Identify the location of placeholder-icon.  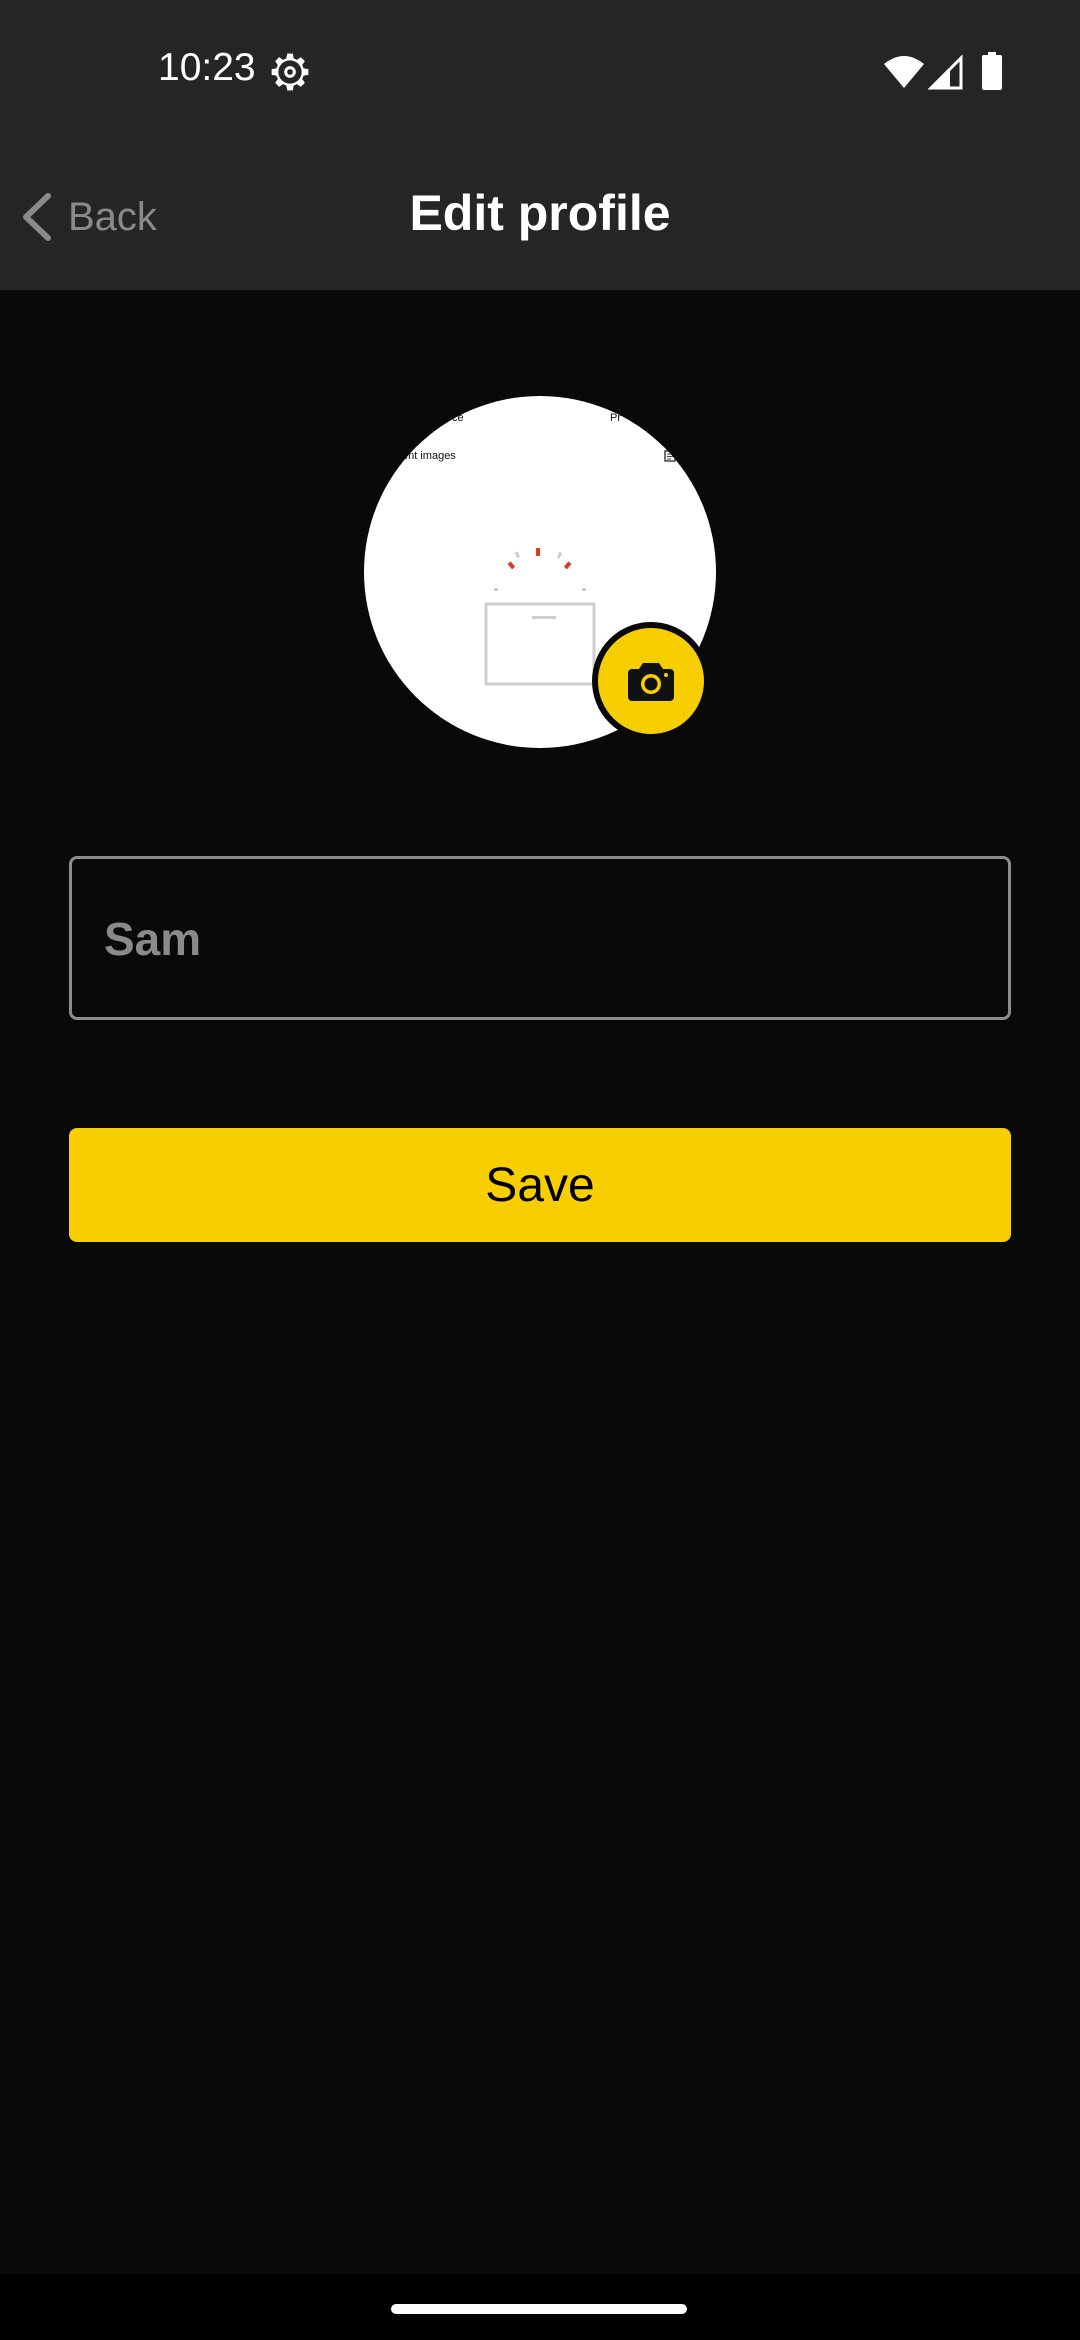
(670, 456).